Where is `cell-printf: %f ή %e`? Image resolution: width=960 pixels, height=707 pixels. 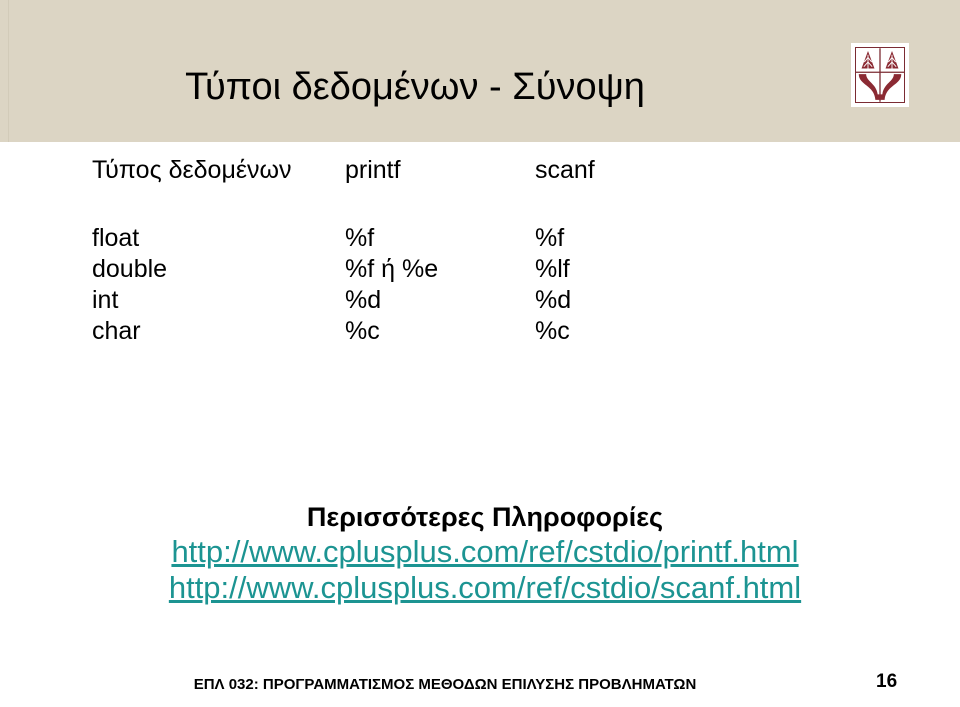
cell-printf: %f ή %e is located at coordinates (392, 269).